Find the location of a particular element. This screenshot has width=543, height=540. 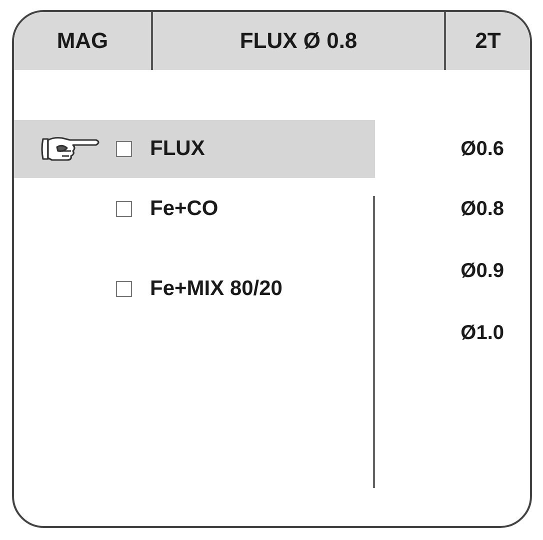

diameter-option: Ø0.6 is located at coordinates (482, 149).